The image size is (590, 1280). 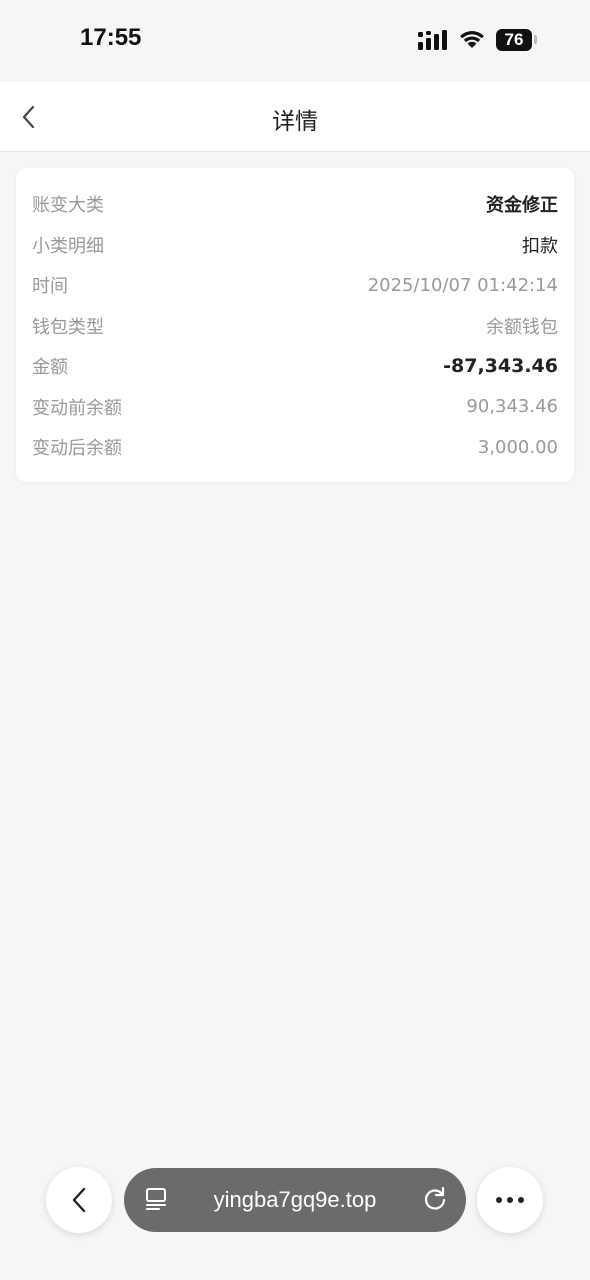 I want to click on battery-tip, so click(x=535, y=39).